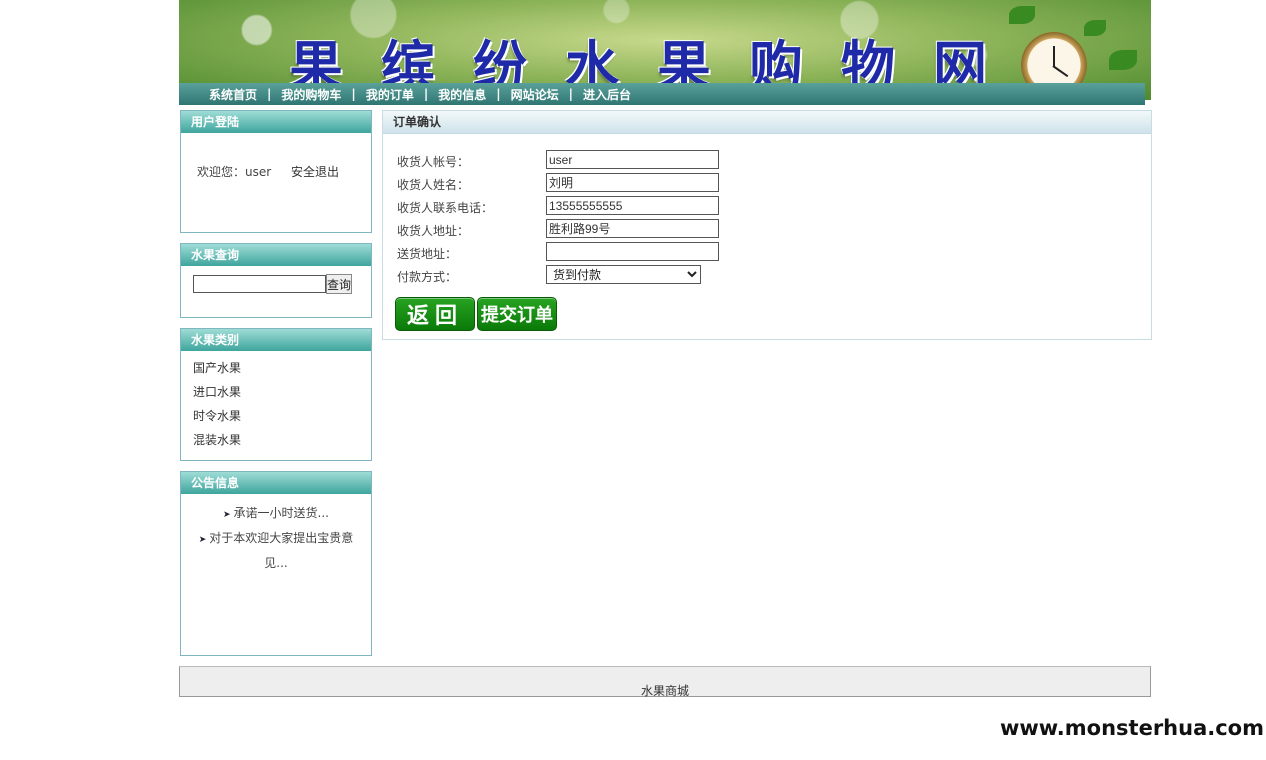 The height and width of the screenshot is (760, 1266). Describe the element at coordinates (259, 284) in the screenshot. I see `fruit-search-input` at that location.